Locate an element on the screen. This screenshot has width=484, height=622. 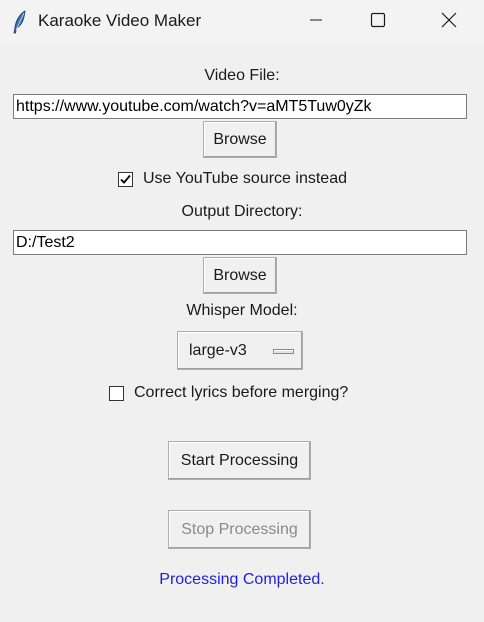
status-text: Processing Completed. is located at coordinates (242, 579).